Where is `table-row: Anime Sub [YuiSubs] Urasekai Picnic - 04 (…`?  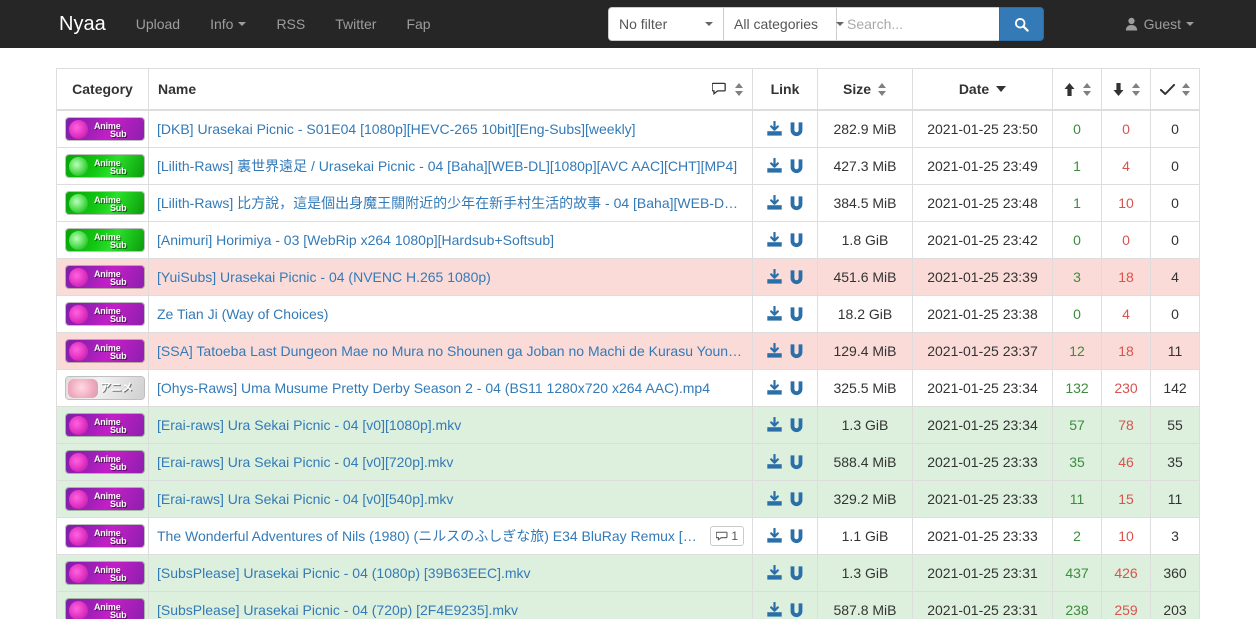 table-row: Anime Sub [YuiSubs] Urasekai Picnic - 04 (… is located at coordinates (628, 277).